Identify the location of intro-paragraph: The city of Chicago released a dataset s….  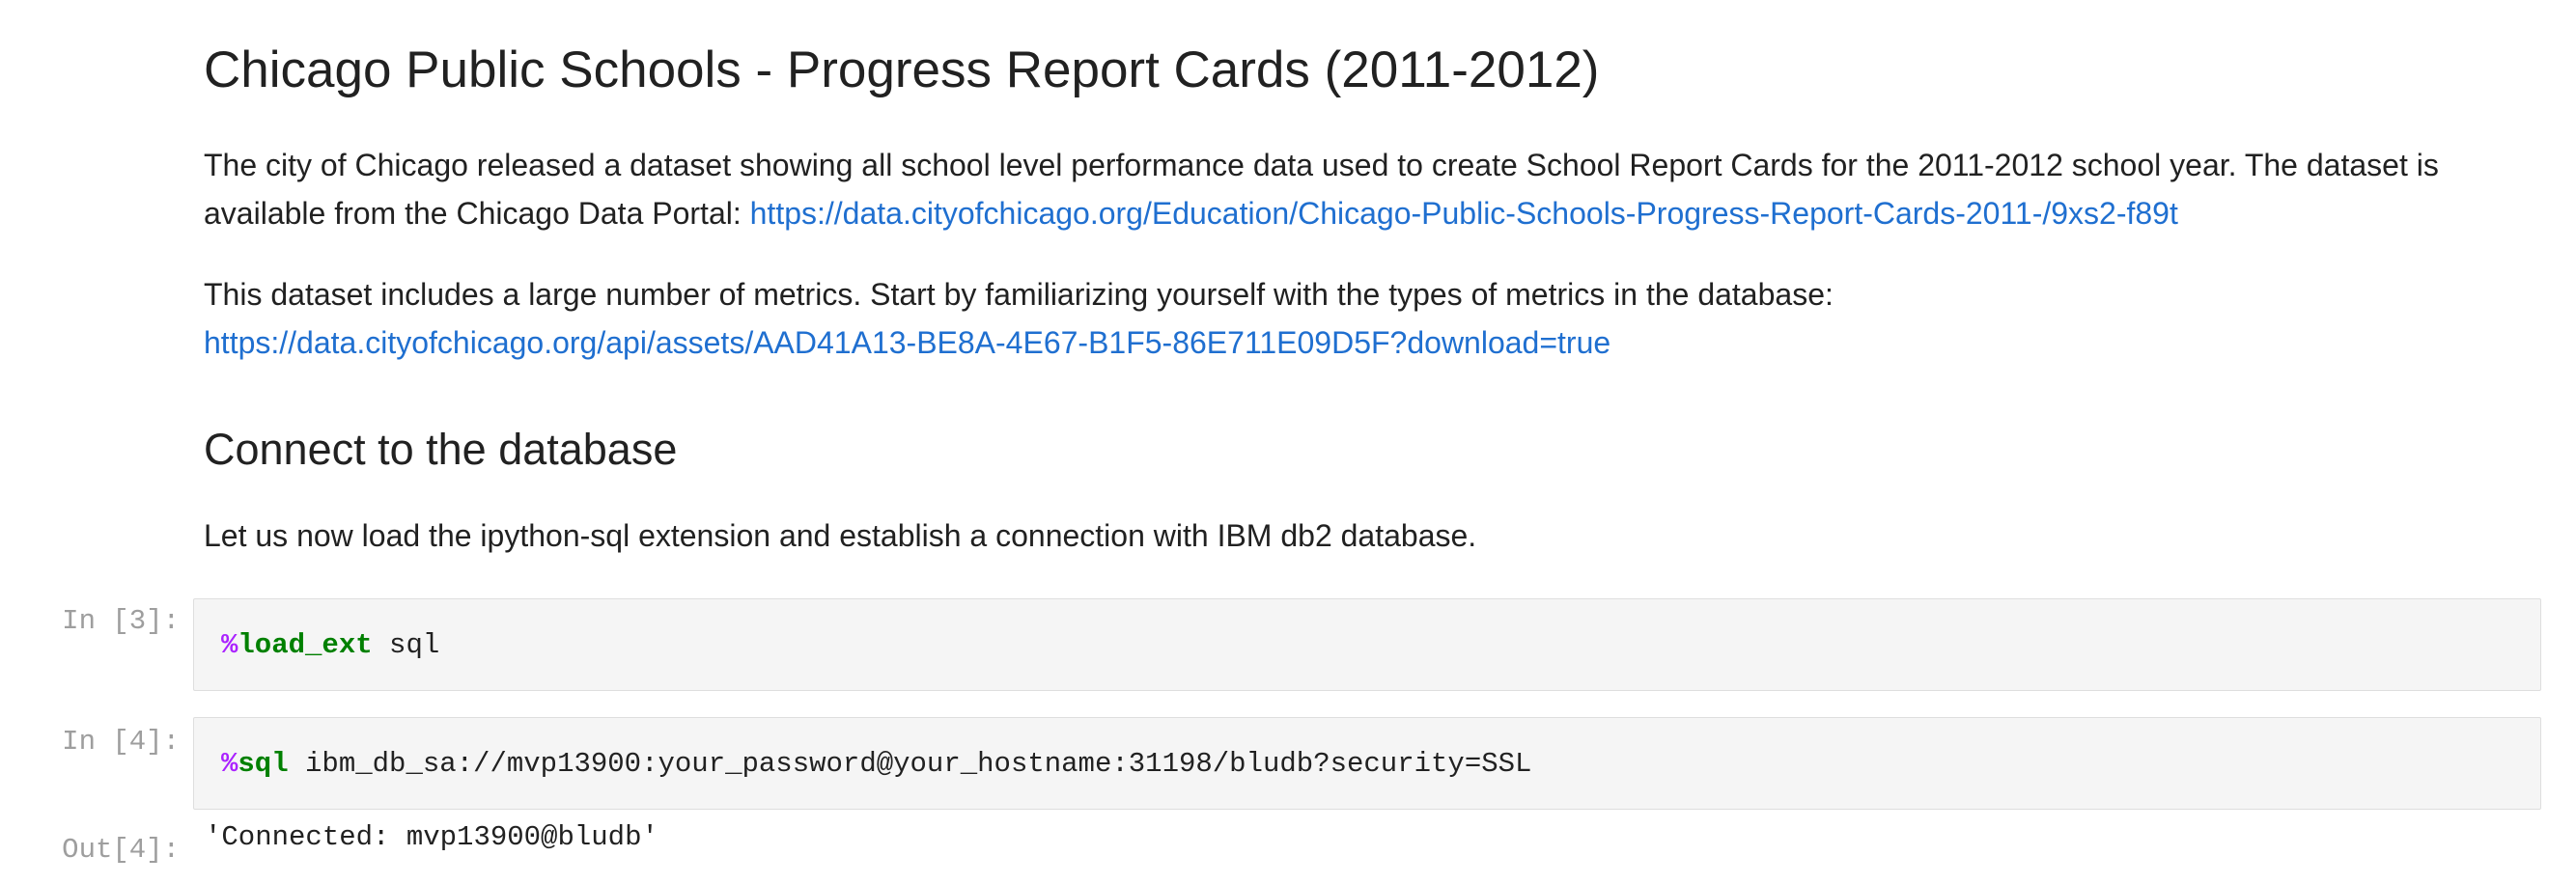
(1377, 189).